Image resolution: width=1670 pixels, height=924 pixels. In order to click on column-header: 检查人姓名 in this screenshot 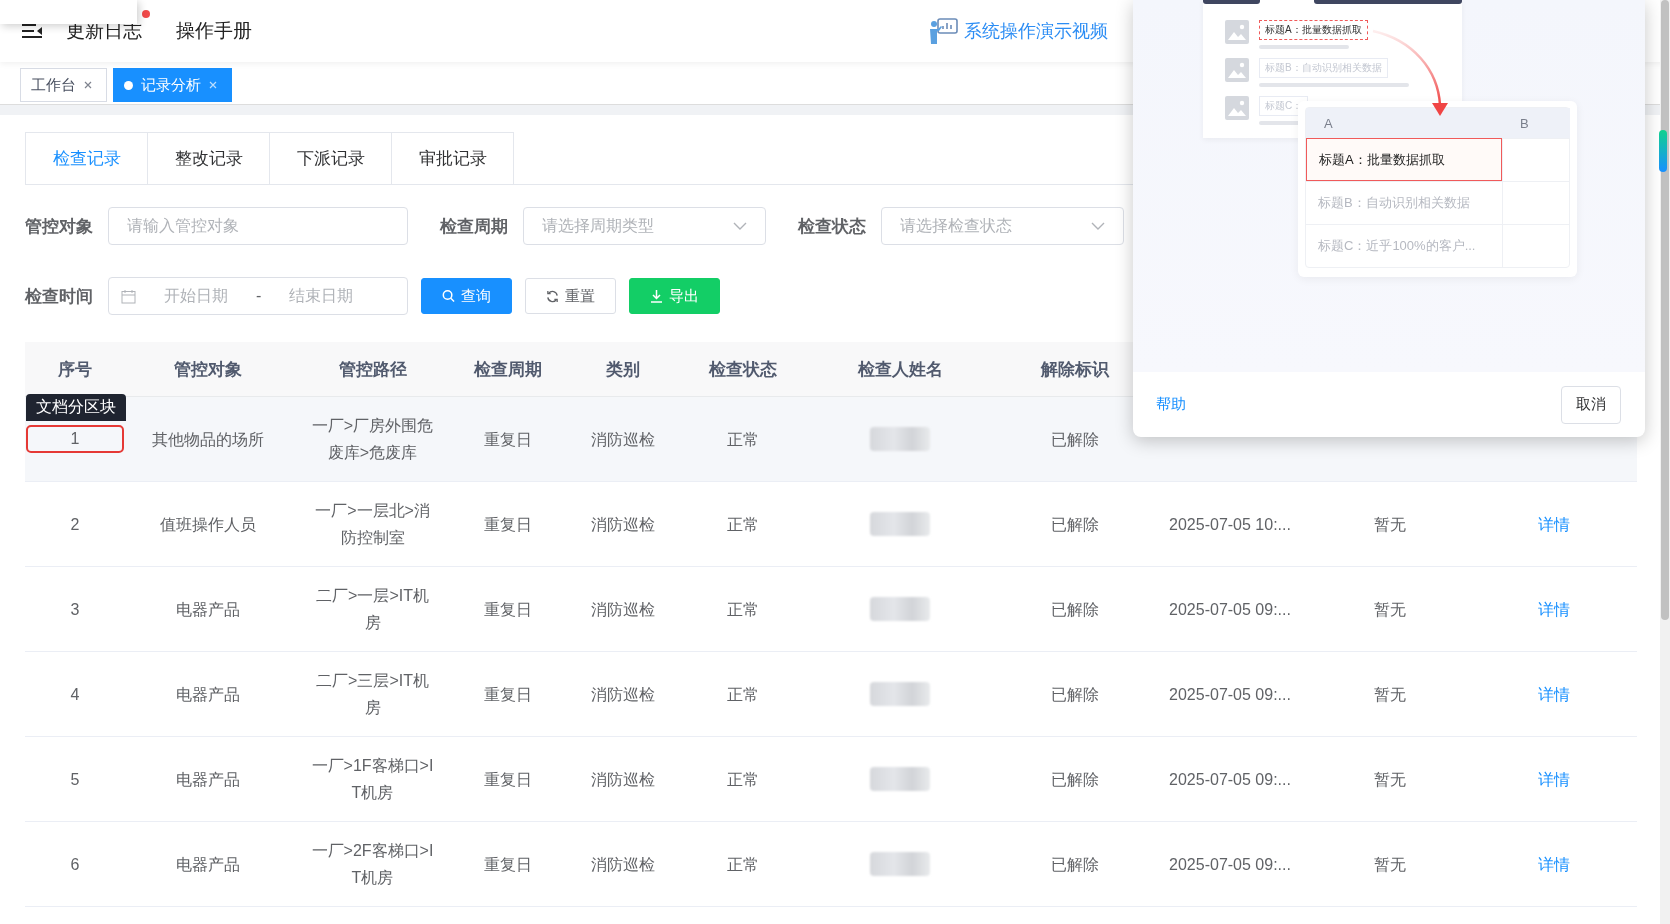, I will do `click(900, 369)`.